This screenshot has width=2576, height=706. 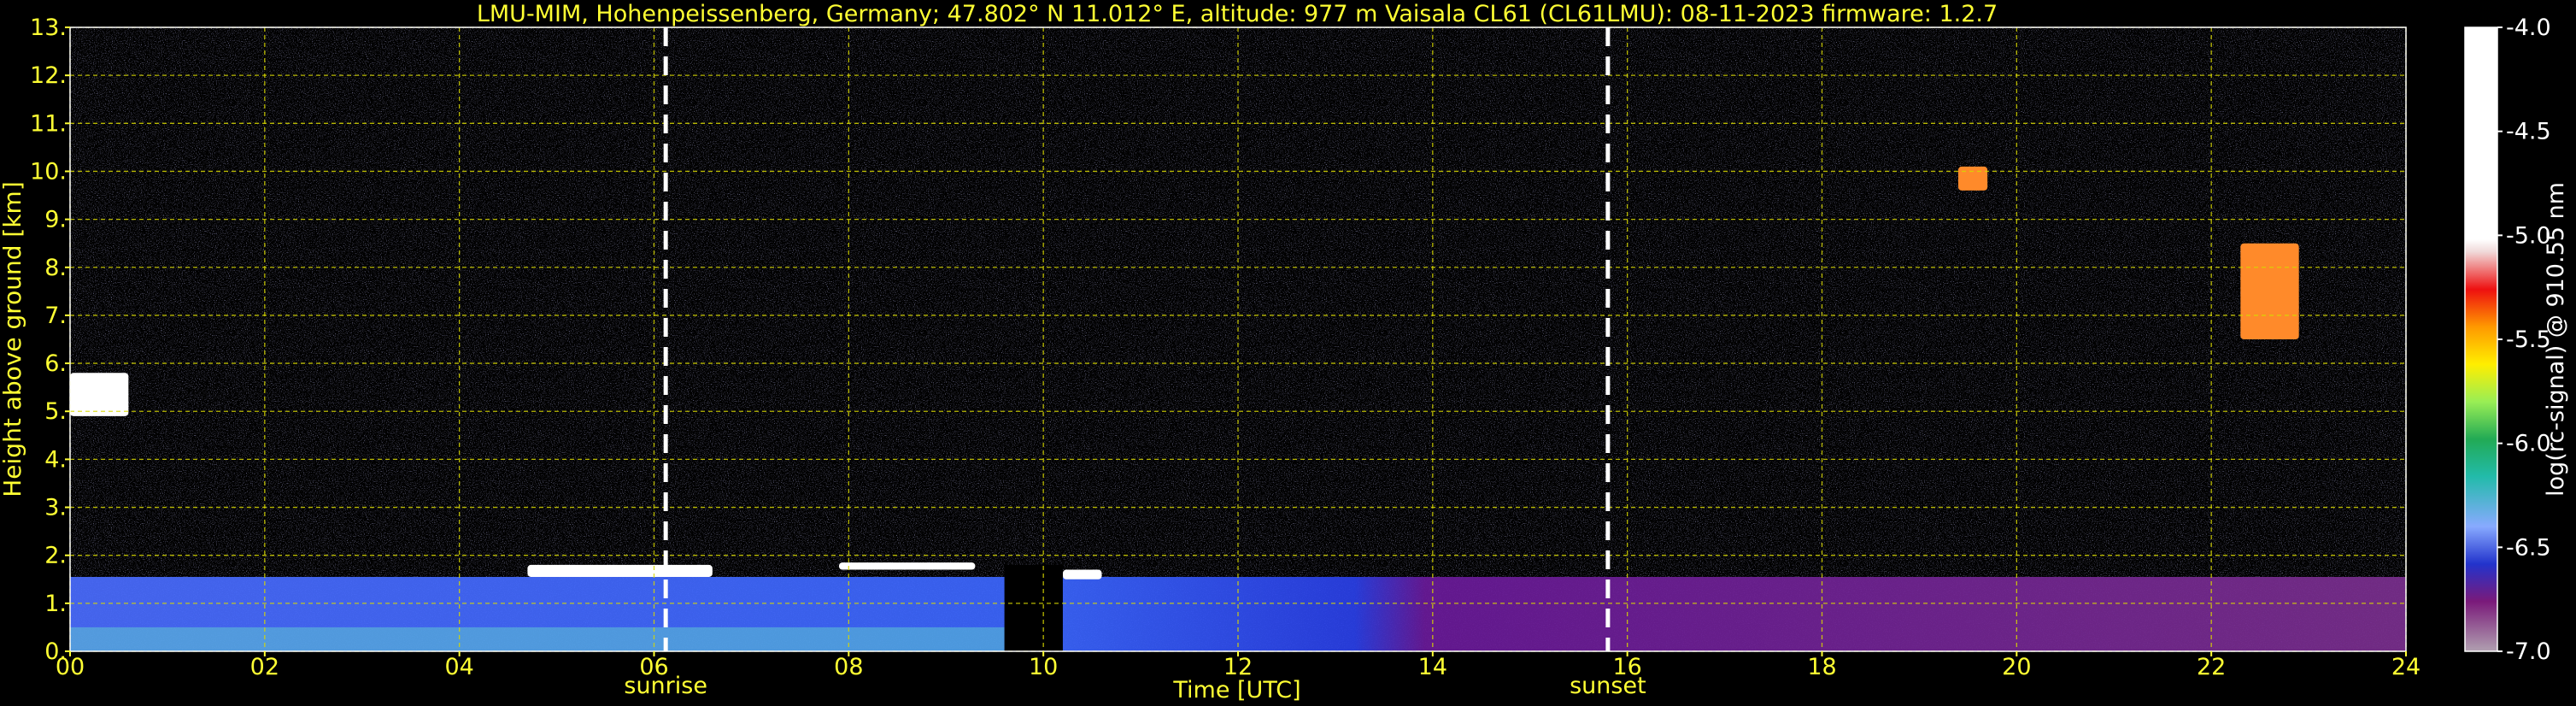 What do you see at coordinates (264, 667) in the screenshot?
I see `x-tick-label: 02` at bounding box center [264, 667].